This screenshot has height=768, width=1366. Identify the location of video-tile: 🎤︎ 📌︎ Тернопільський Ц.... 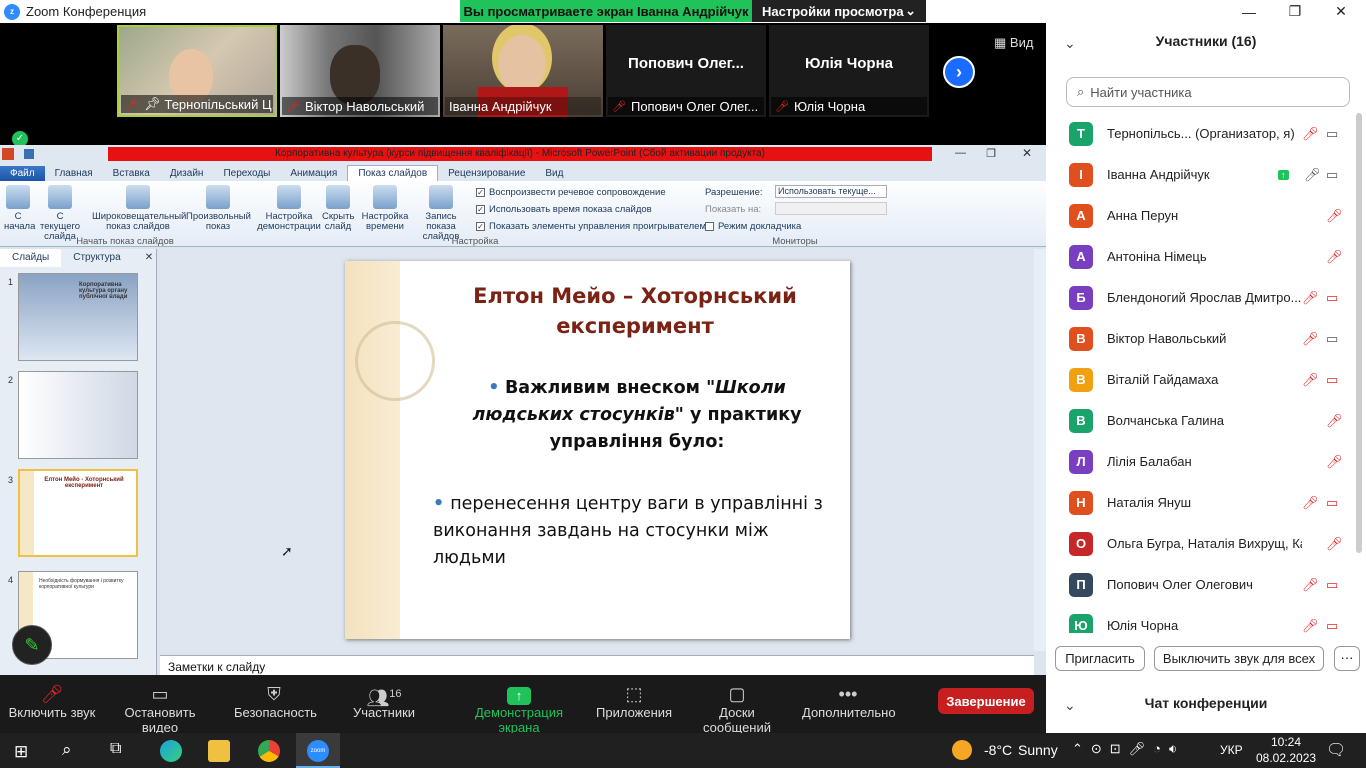
(197, 71).